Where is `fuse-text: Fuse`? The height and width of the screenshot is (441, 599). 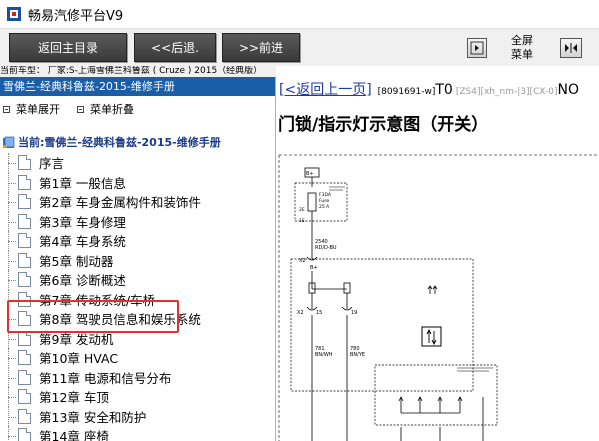
fuse-text: Fuse is located at coordinates (324, 201).